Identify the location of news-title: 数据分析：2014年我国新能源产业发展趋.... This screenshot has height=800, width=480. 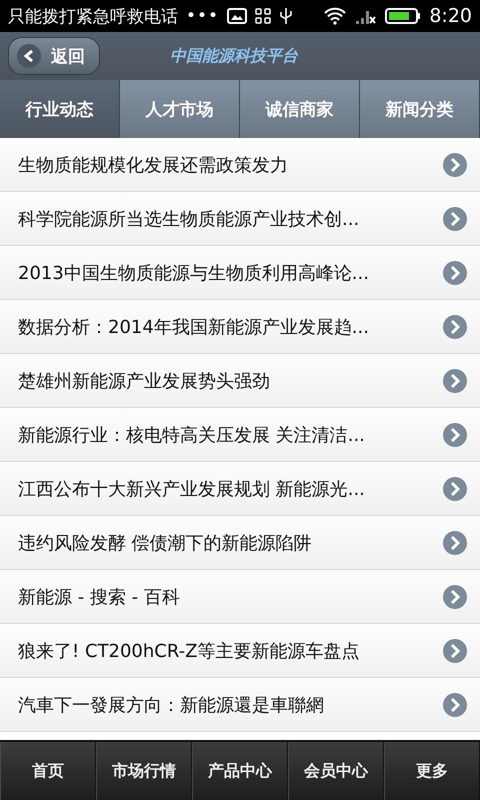
(194, 327).